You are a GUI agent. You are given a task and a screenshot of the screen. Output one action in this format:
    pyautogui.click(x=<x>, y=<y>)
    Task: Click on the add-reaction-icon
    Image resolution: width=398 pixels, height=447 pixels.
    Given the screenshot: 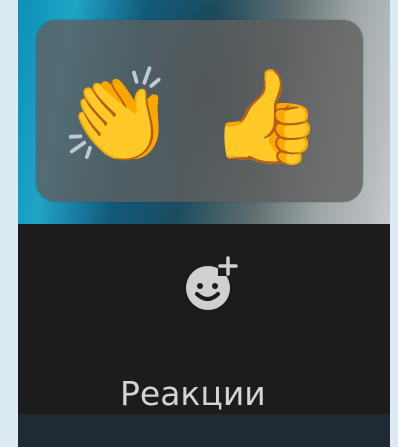 What is the action you would take?
    pyautogui.click(x=212, y=283)
    